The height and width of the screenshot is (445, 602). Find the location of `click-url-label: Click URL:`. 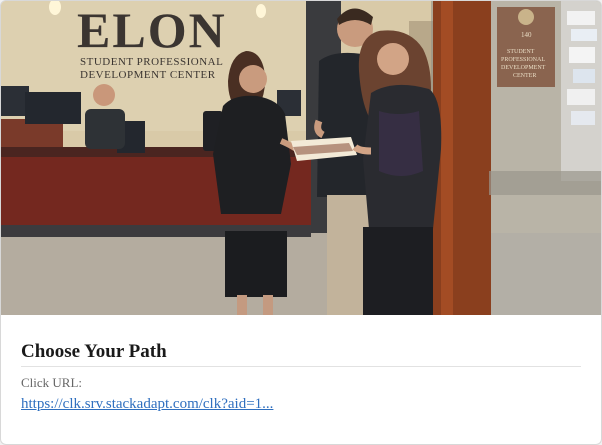

click-url-label: Click URL: is located at coordinates (52, 382).